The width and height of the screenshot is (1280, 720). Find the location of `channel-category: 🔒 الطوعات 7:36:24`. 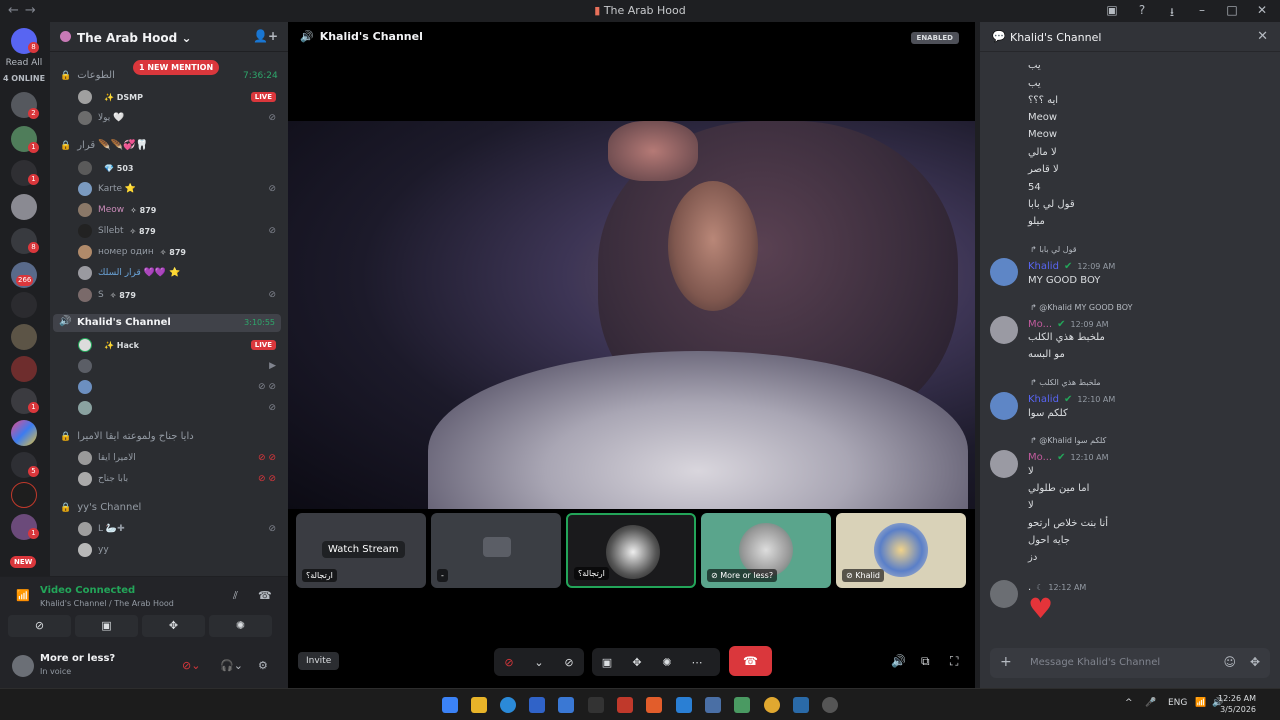

channel-category: 🔒 الطوعات 7:36:24 is located at coordinates (169, 75).